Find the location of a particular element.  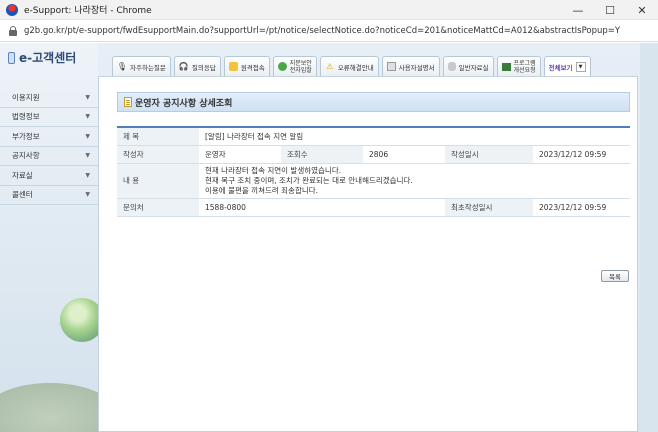

tab-user-manual: 사용자설명서 is located at coordinates (410, 66).